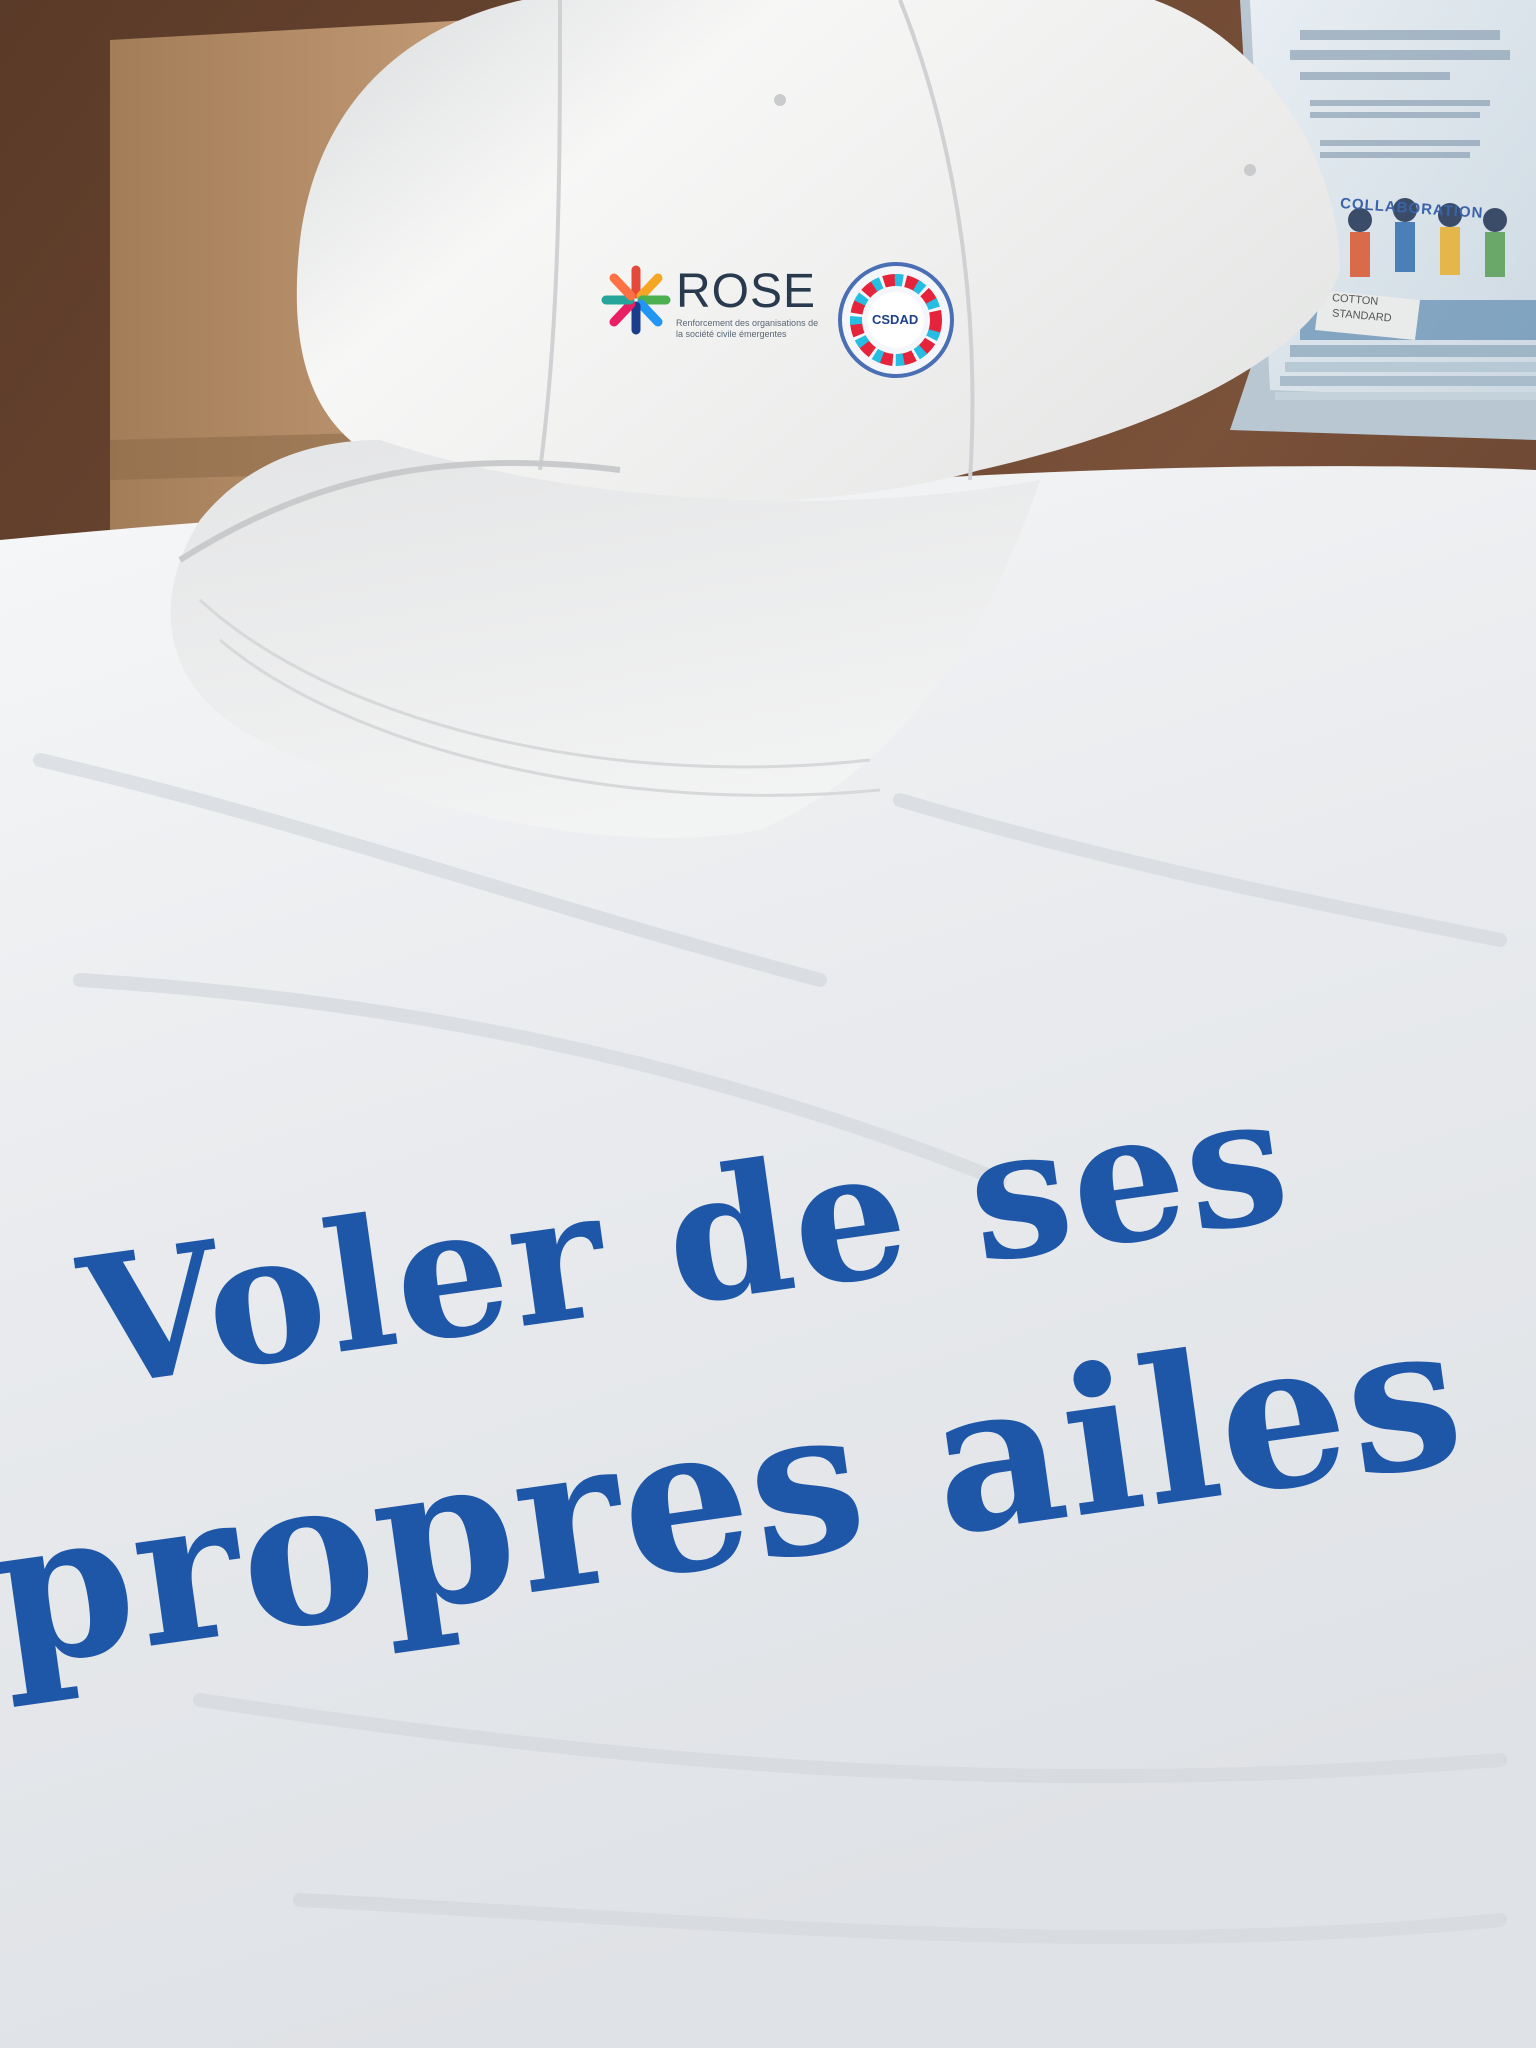 Image resolution: width=1536 pixels, height=2053 pixels. What do you see at coordinates (746, 291) in the screenshot?
I see `rose-logo-word: ROSE` at bounding box center [746, 291].